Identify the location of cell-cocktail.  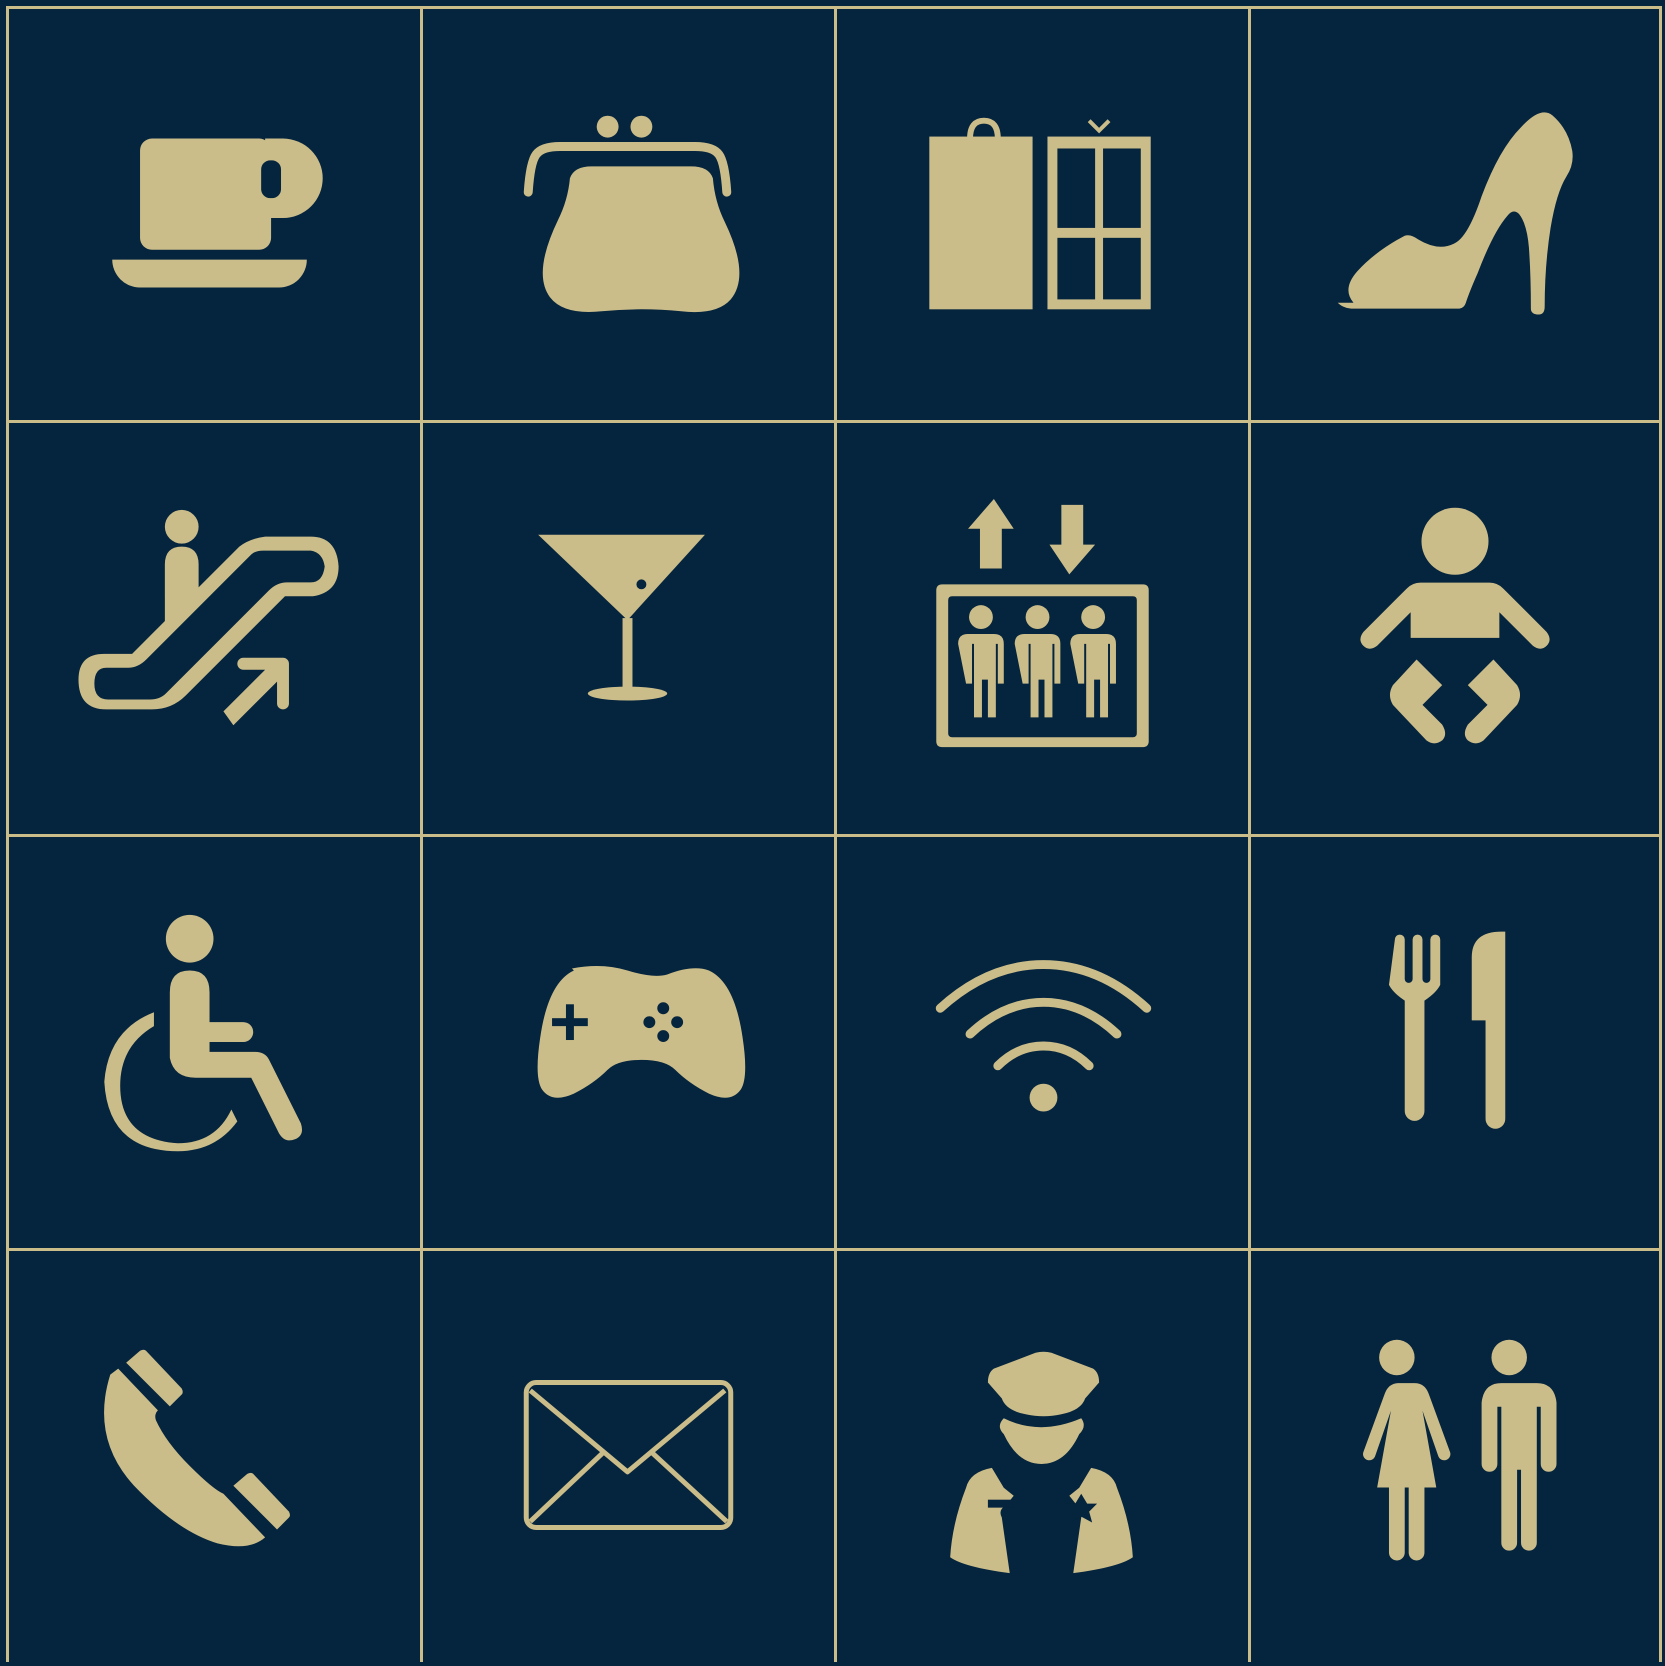
(627, 627).